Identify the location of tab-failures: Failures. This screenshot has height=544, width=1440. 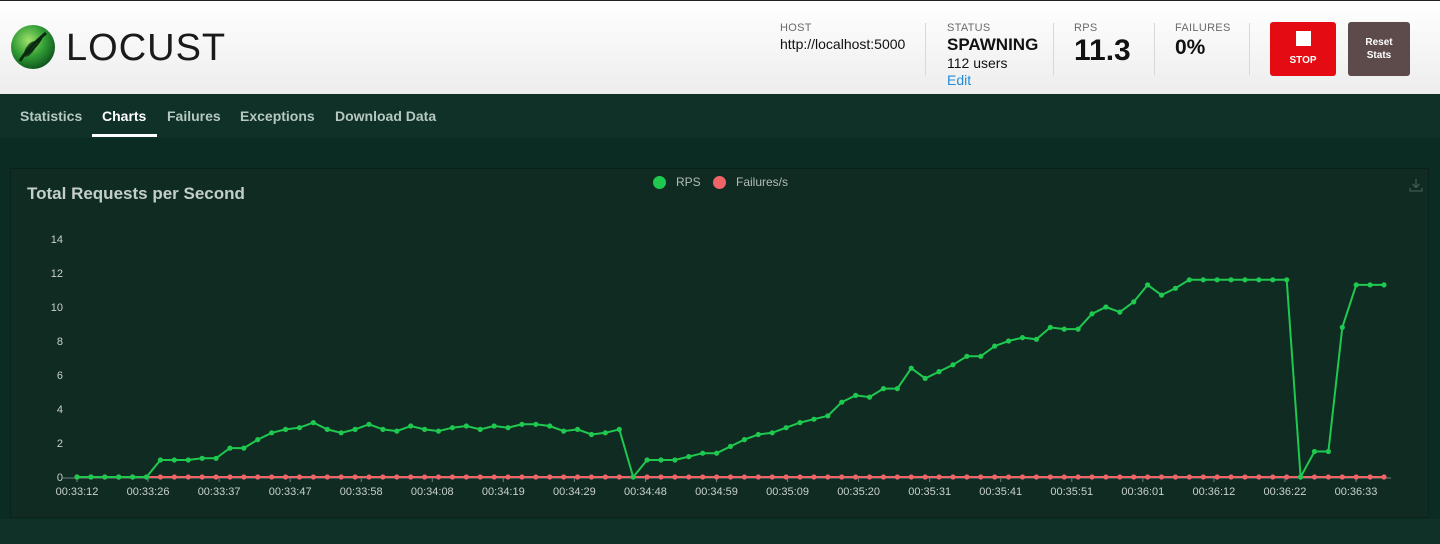
(194, 116).